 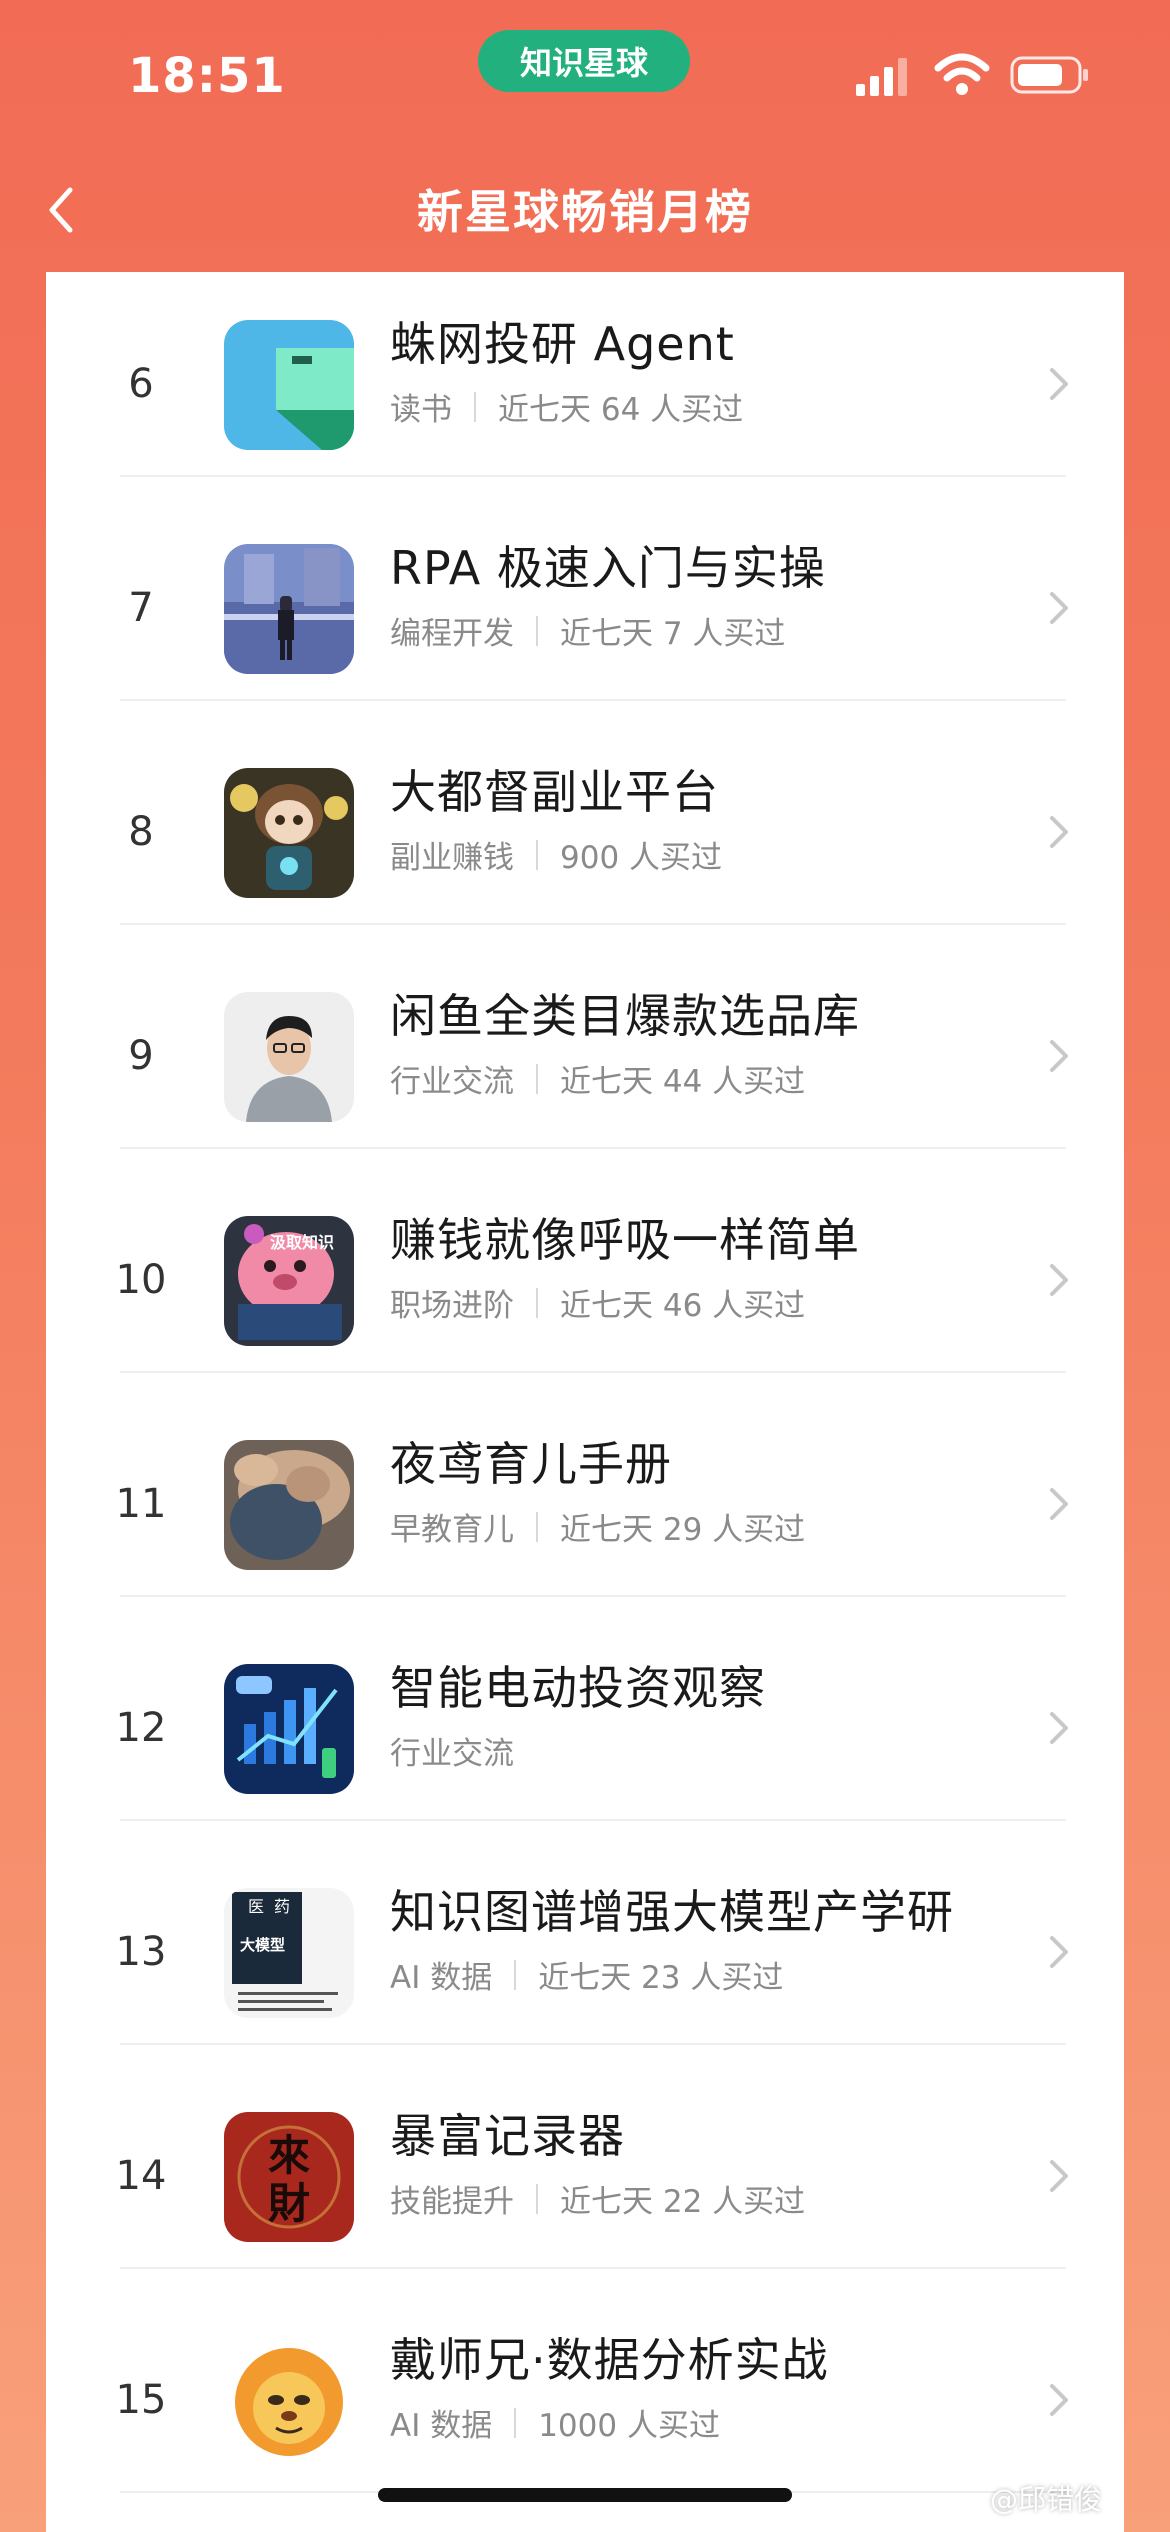 I want to click on item-stat: 近七天 44 人买过, so click(x=683, y=1082).